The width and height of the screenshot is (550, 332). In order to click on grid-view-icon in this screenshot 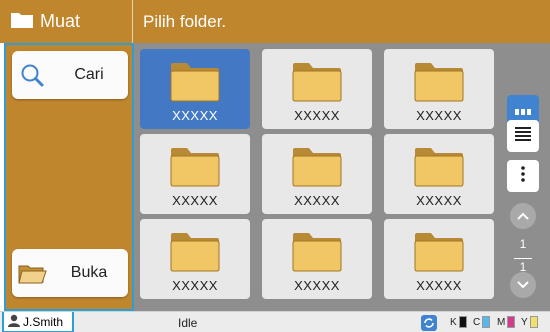, I will do `click(523, 111)`.